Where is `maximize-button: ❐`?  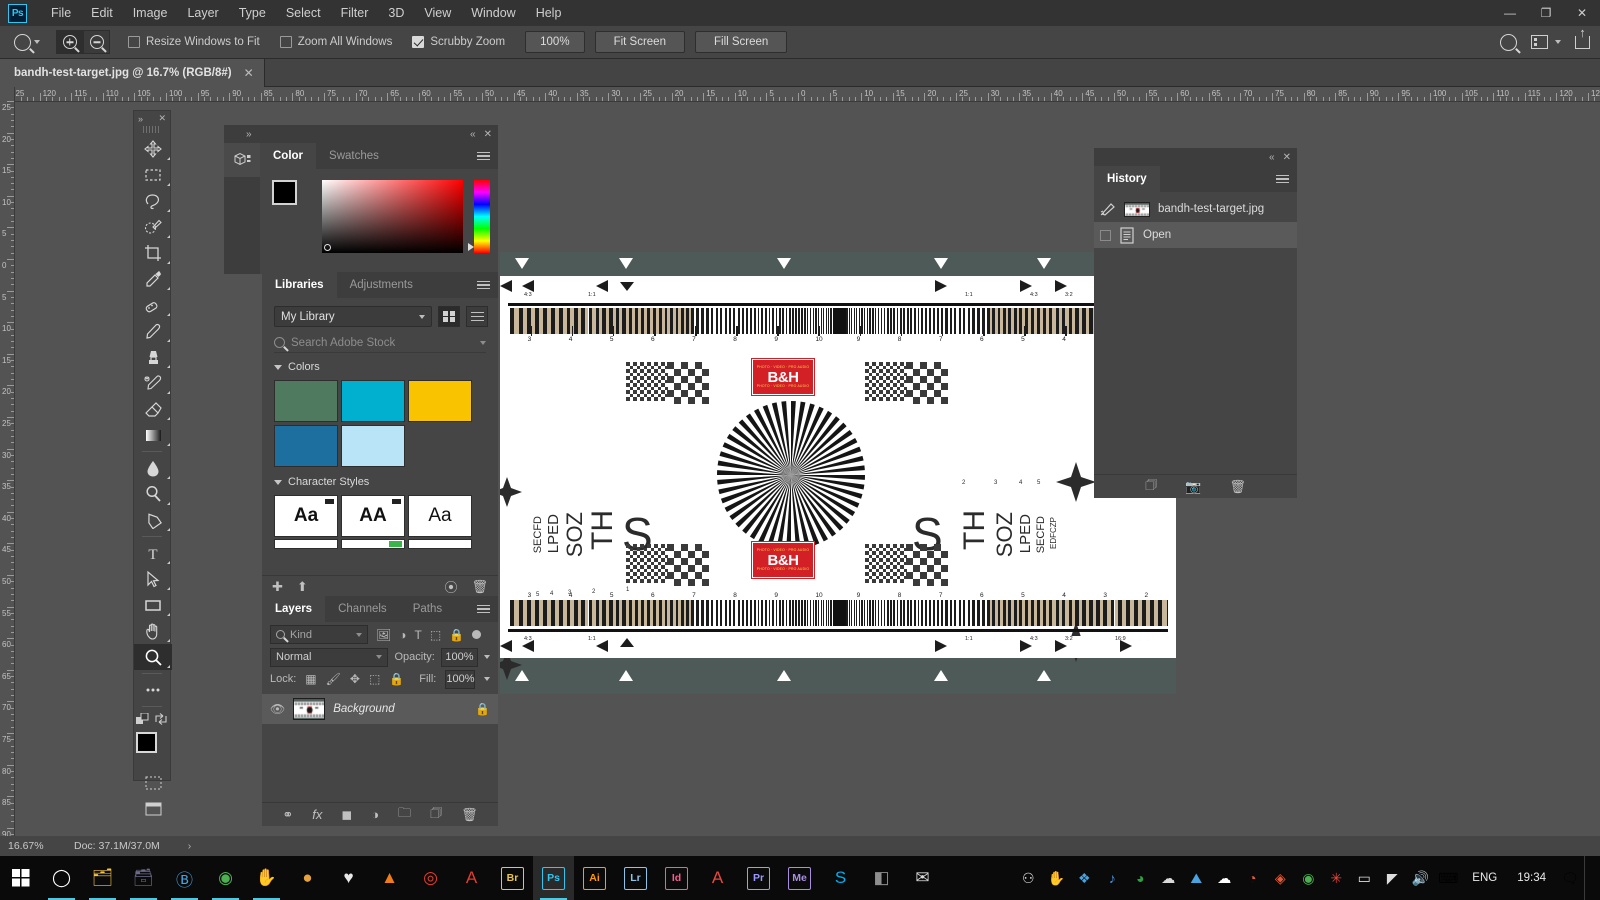
maximize-button: ❐ is located at coordinates (1546, 13).